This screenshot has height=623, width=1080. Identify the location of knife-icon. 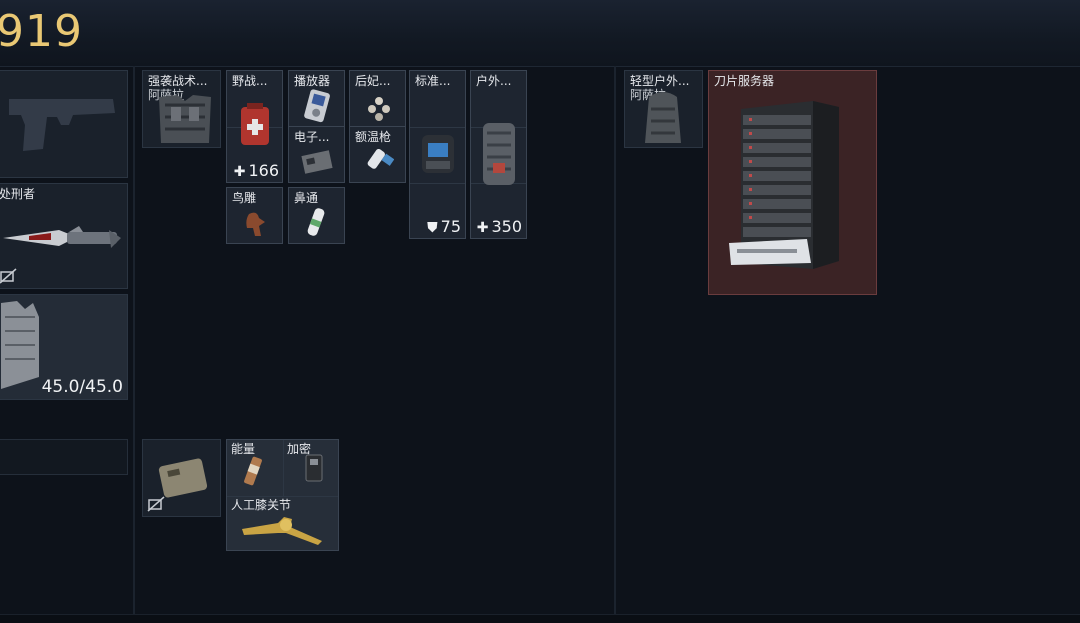
(62, 237).